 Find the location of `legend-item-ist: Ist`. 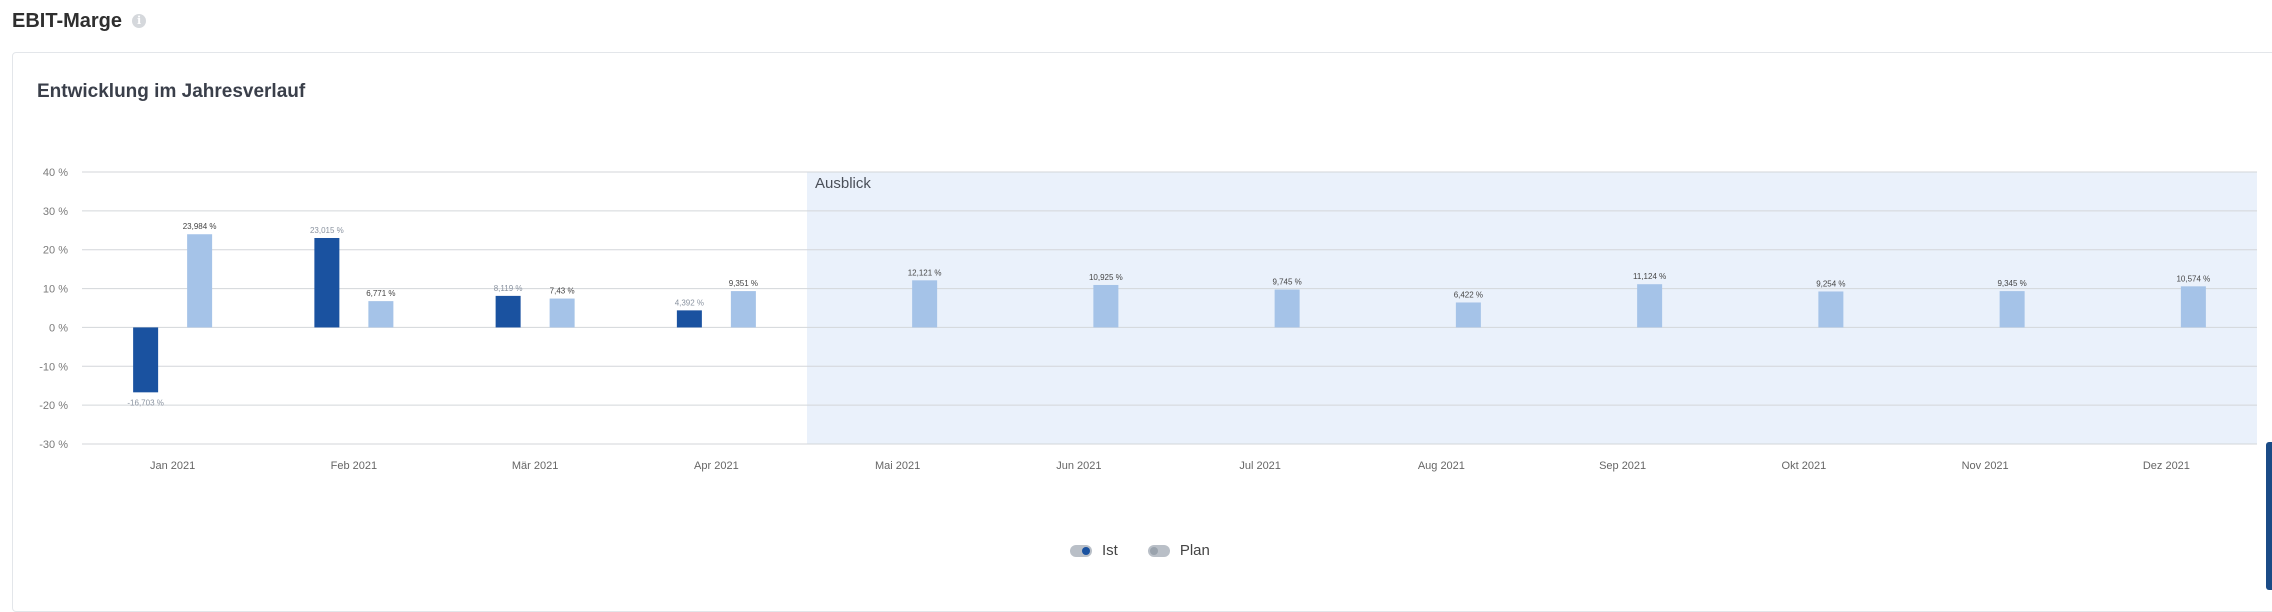

legend-item-ist: Ist is located at coordinates (1094, 550).